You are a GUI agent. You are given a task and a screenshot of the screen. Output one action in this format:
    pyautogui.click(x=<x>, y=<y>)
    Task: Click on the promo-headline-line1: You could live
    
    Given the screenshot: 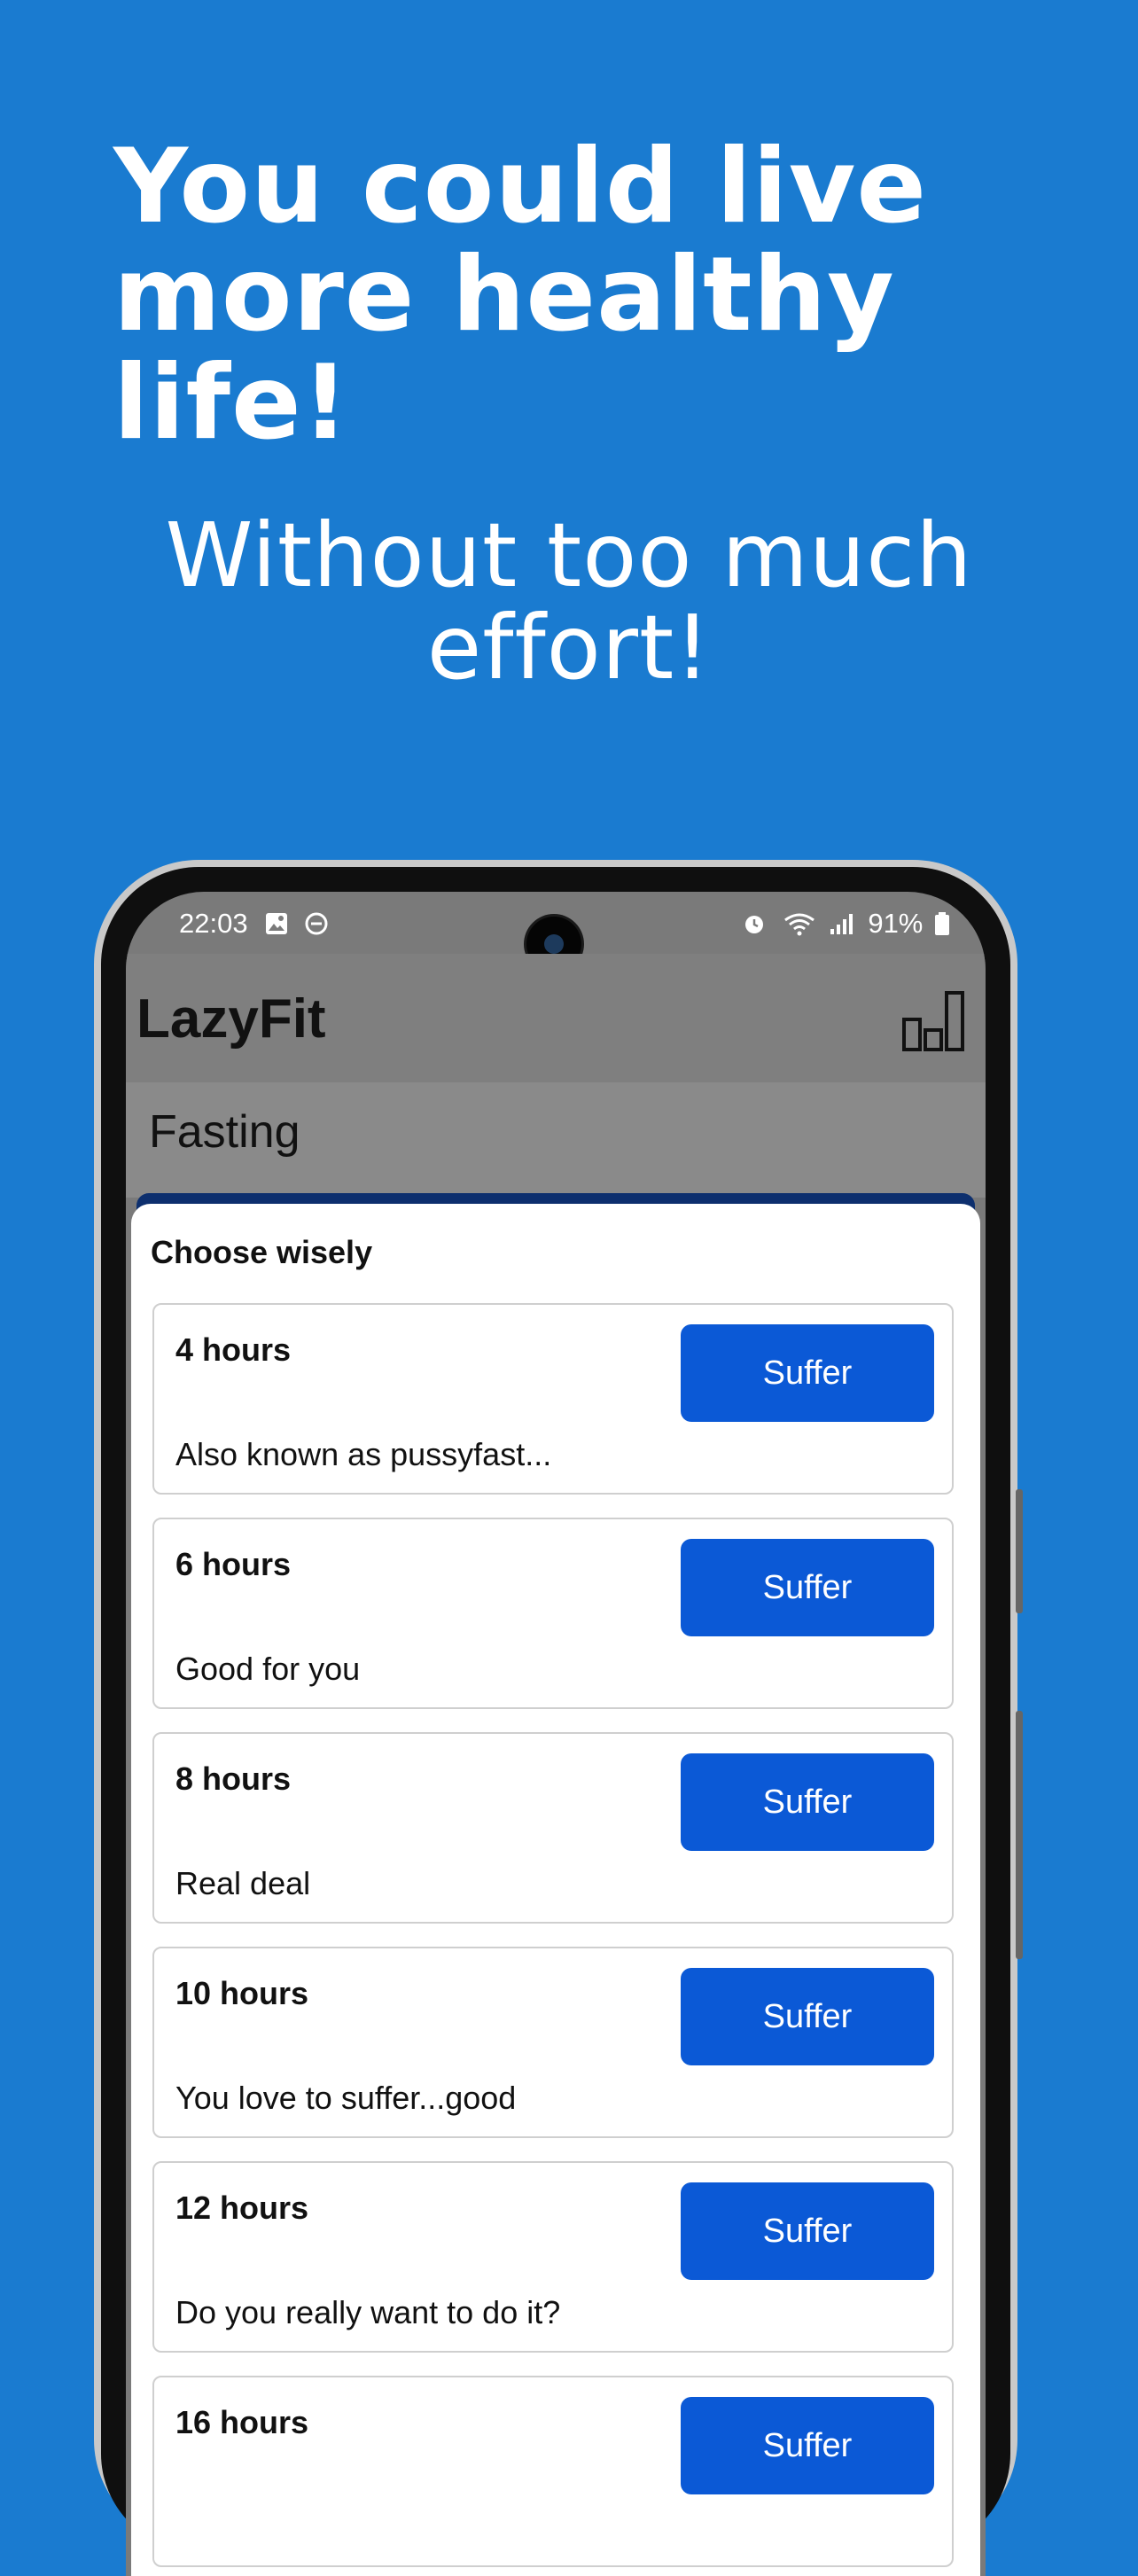 What is the action you would take?
    pyautogui.click(x=520, y=186)
    